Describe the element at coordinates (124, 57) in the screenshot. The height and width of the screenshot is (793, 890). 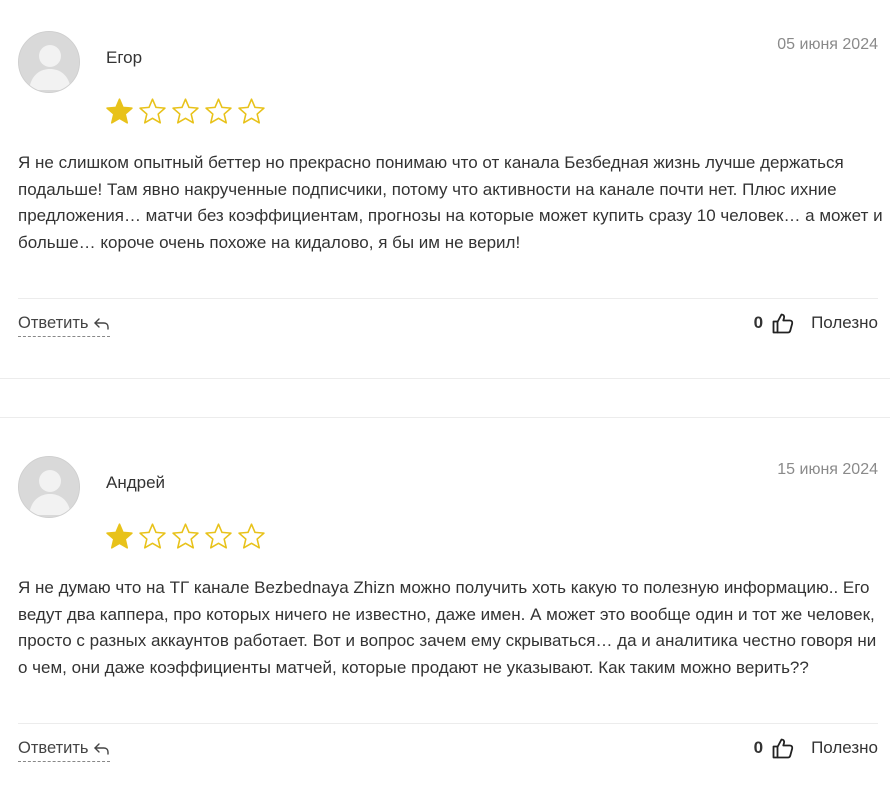
I see `review-author: Егор` at that location.